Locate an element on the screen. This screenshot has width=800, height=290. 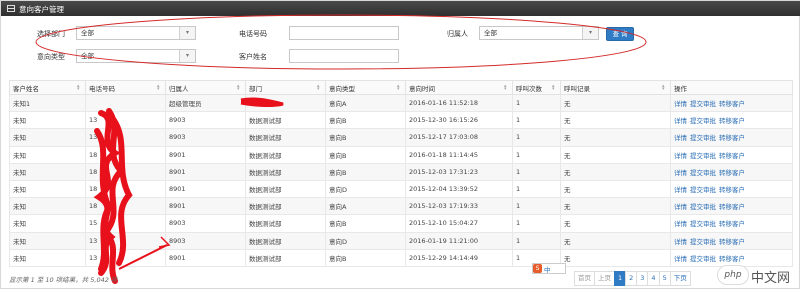
col-header: 操作 is located at coordinates (731, 87).